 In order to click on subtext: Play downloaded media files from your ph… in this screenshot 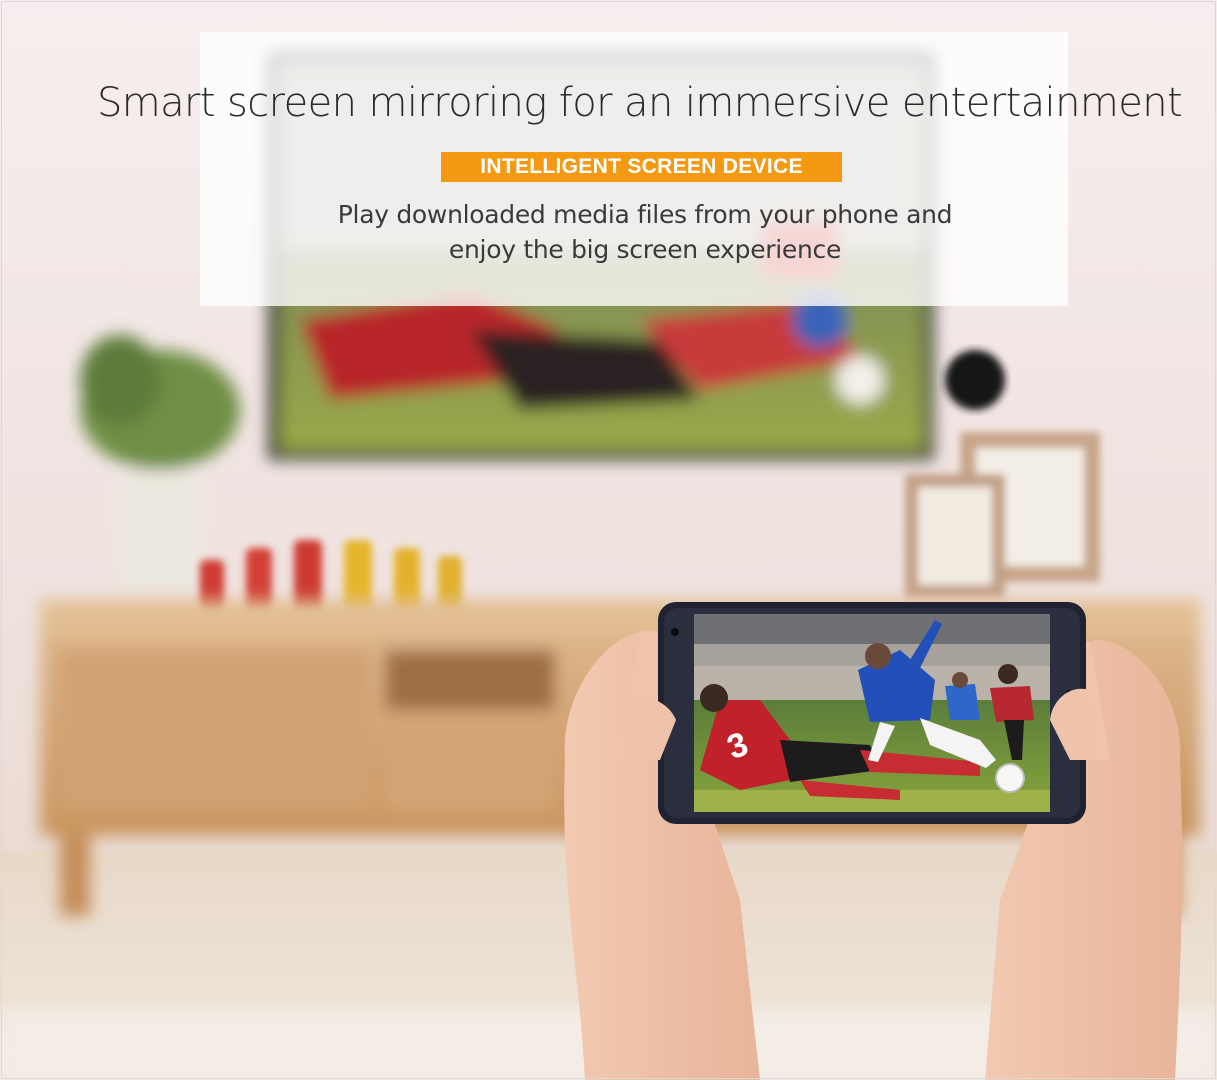, I will do `click(645, 232)`.